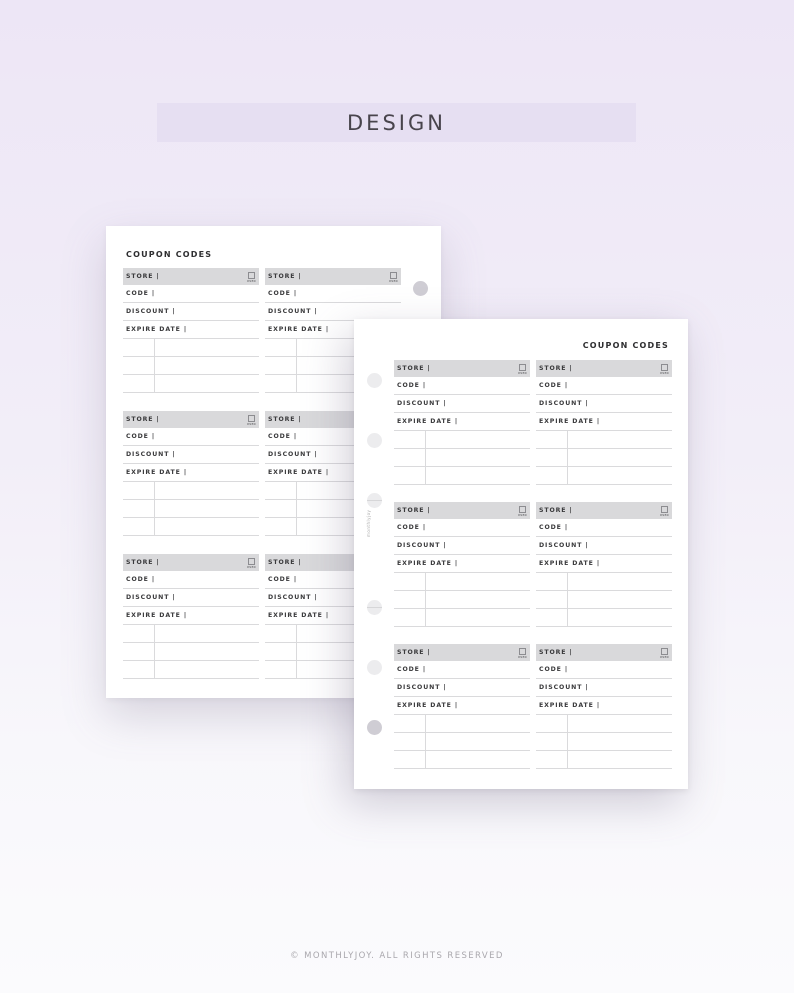 Image resolution: width=794 pixels, height=993 pixels. Describe the element at coordinates (411, 385) in the screenshot. I see `code-label: CODE |` at that location.